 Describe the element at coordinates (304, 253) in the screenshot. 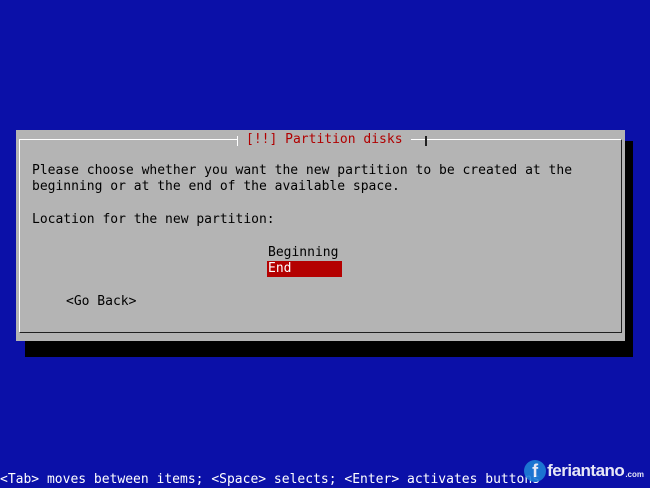

I see `option-beginning: Beginning` at that location.